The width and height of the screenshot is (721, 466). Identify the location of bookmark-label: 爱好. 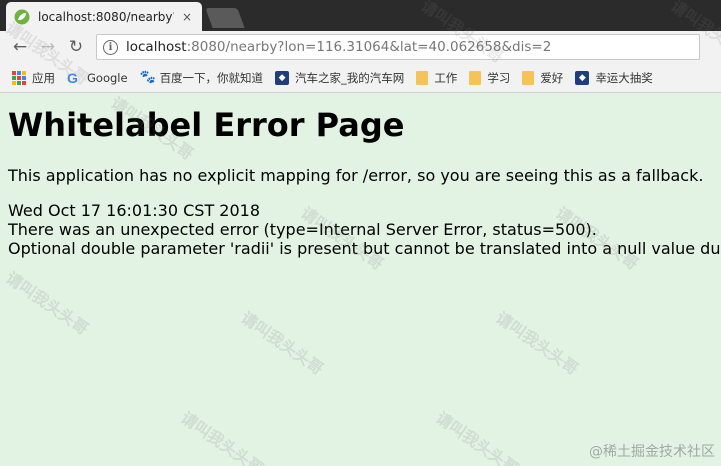
(552, 77).